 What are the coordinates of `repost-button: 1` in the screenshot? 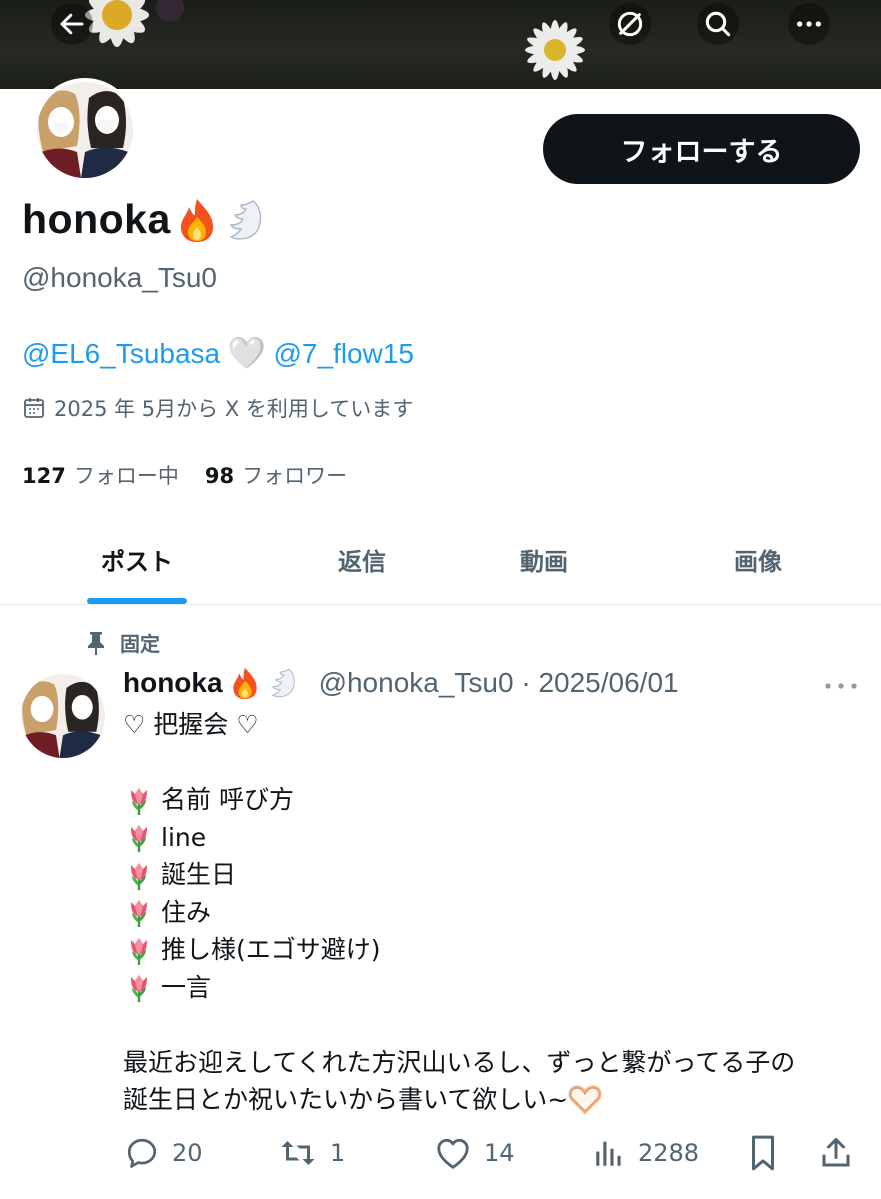 It's located at (311, 1153).